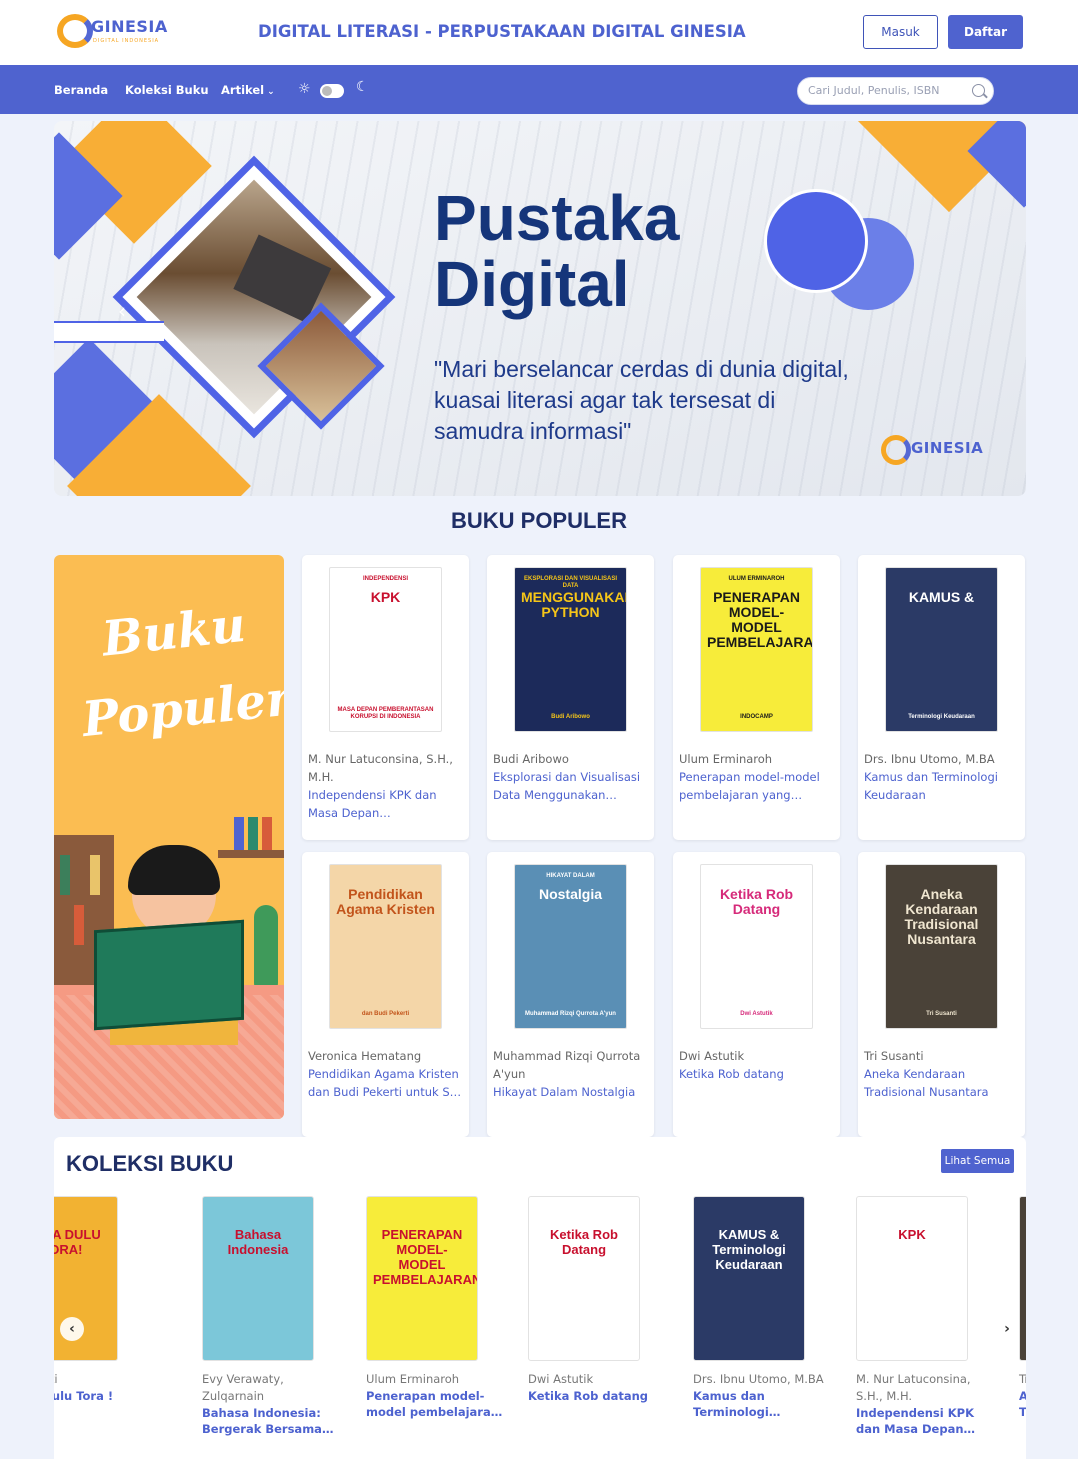 The height and width of the screenshot is (1459, 1078). Describe the element at coordinates (941, 717) in the screenshot. I see `cover-subtitle: Terminologi Keudaraan` at that location.